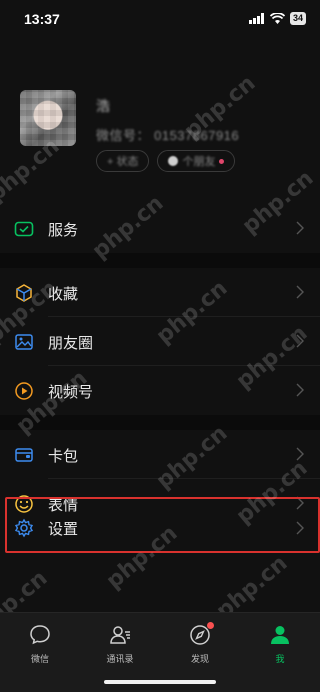  I want to click on friends-chip-label: 个朋友, so click(199, 162).